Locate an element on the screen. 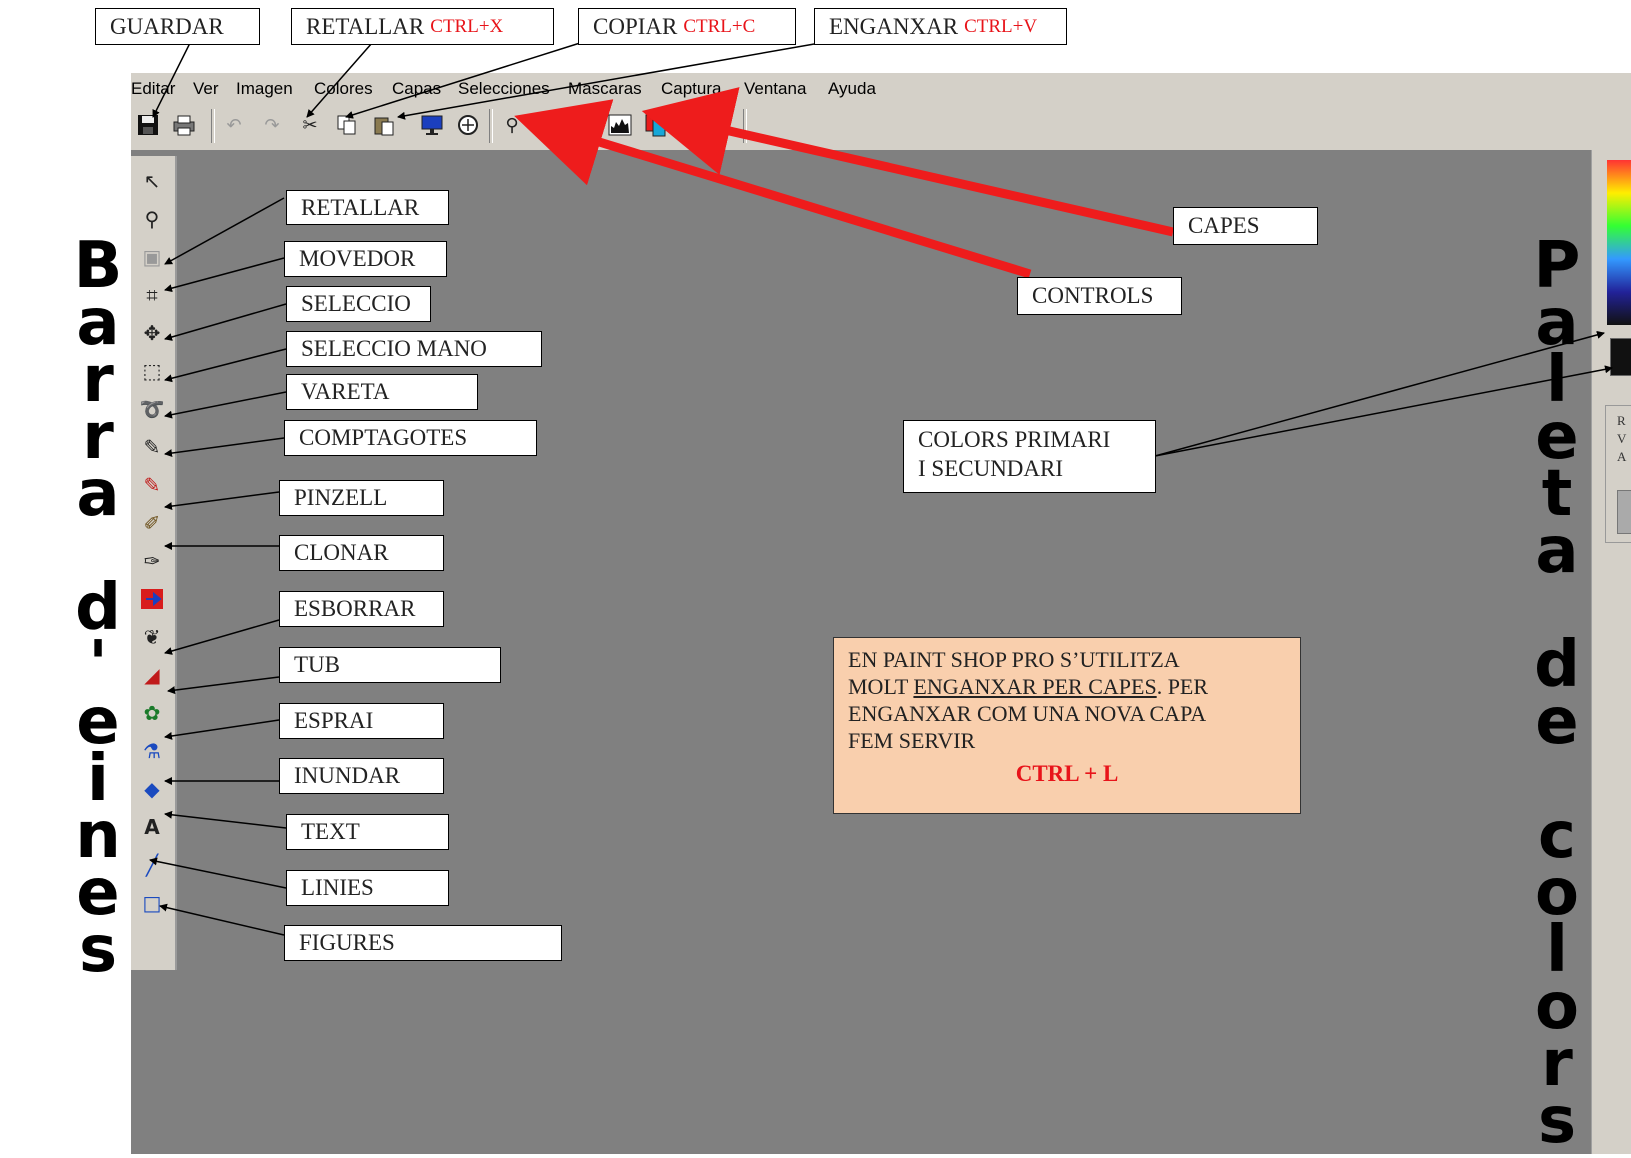 Image resolution: width=1631 pixels, height=1158 pixels. label-seleccio: SELECCIO is located at coordinates (358, 304).